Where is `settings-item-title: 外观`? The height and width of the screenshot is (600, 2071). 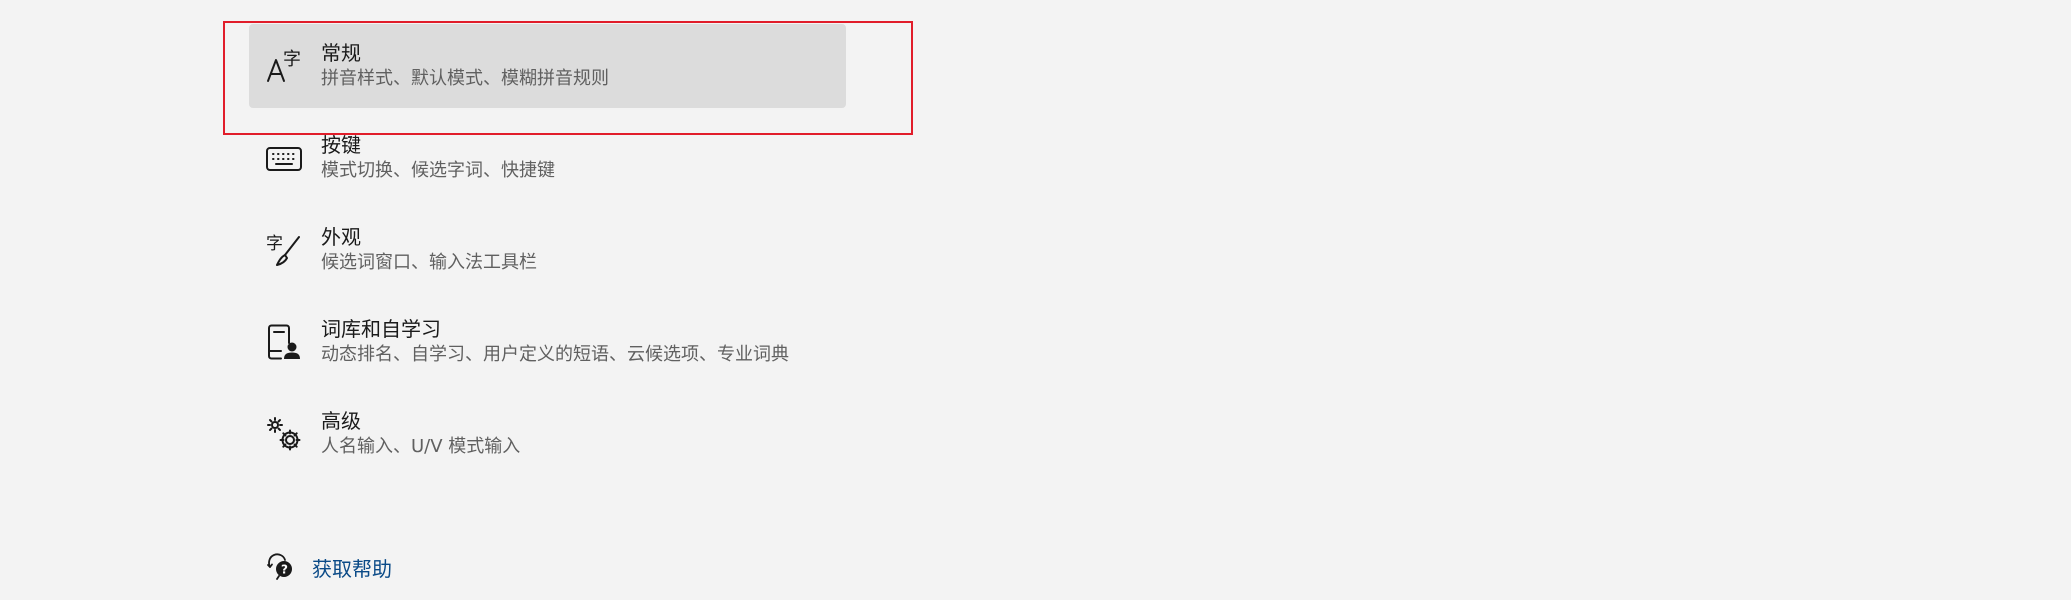 settings-item-title: 外观 is located at coordinates (341, 236).